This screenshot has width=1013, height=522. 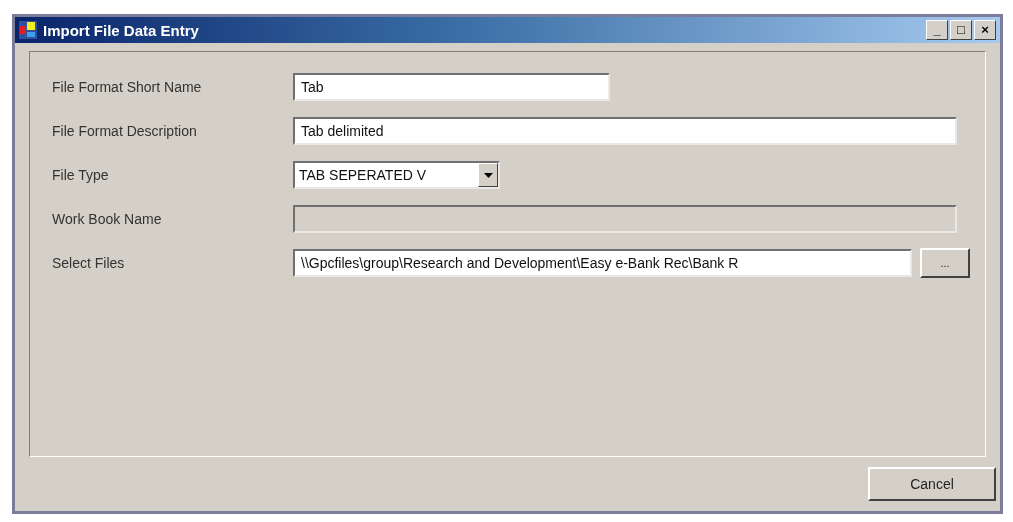 I want to click on field-label: Select Files, so click(x=89, y=263).